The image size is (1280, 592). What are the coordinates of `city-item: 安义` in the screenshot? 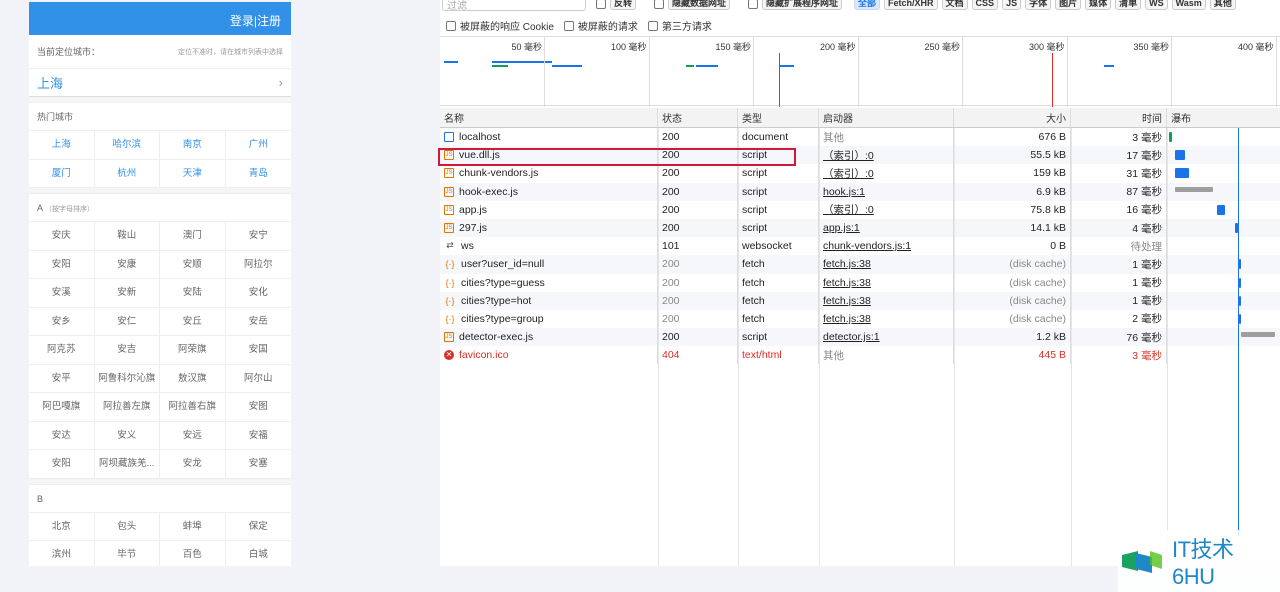 It's located at (127, 435).